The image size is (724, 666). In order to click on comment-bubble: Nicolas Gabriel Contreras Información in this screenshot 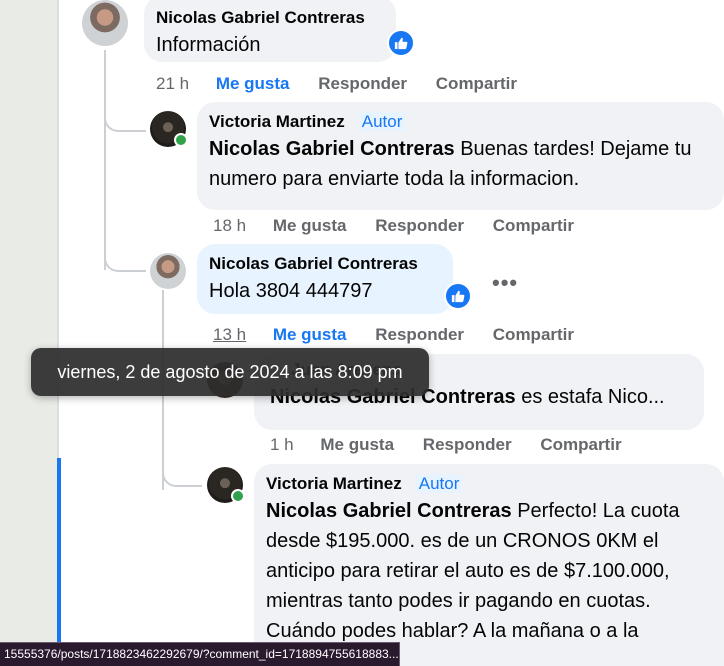, I will do `click(270, 31)`.